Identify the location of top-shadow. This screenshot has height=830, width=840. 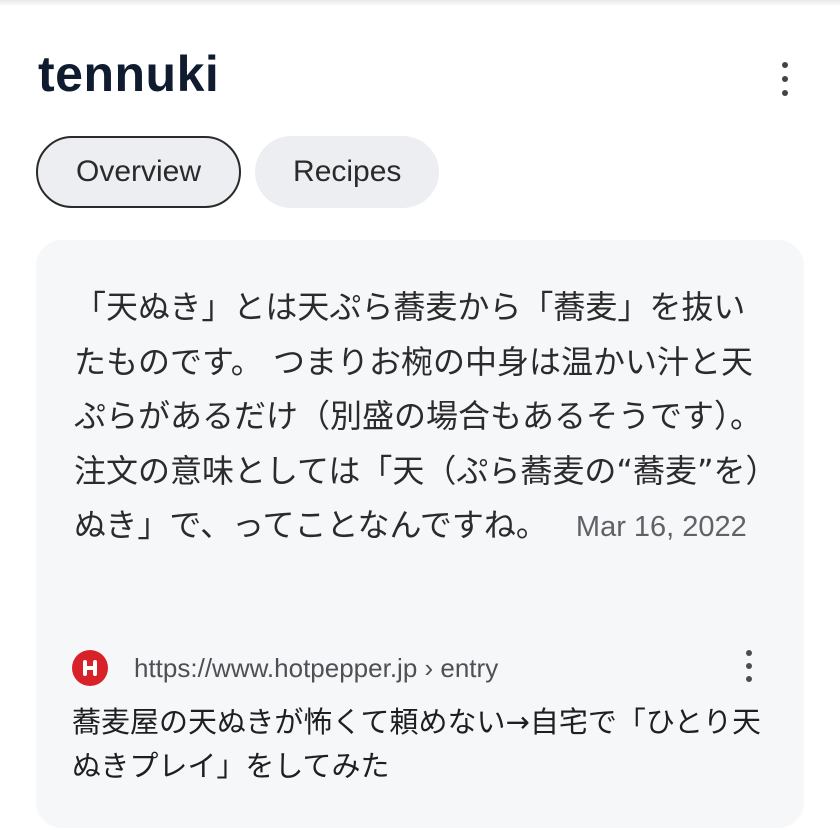
(420, 3).